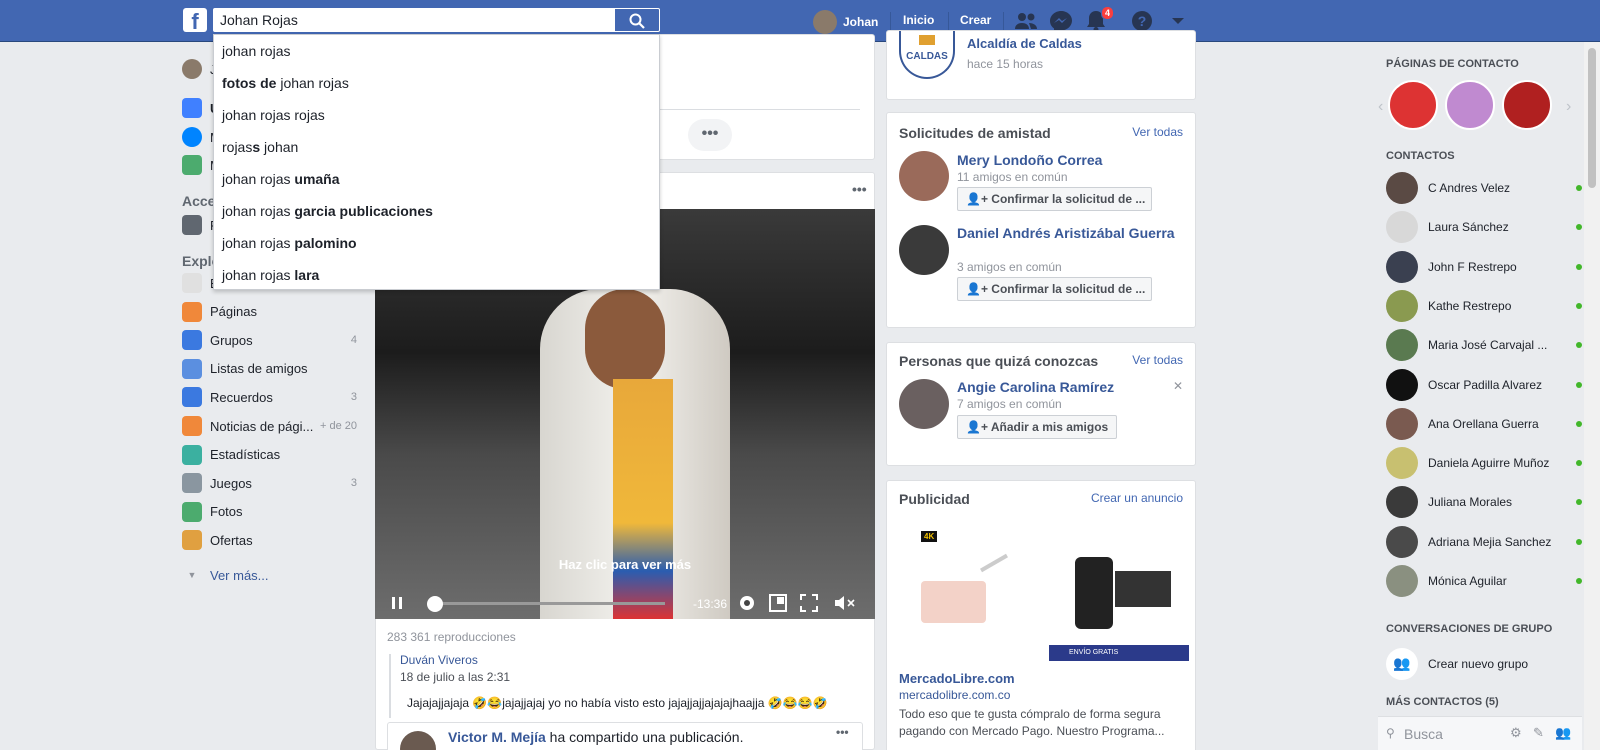  I want to click on sidebar-item-listas-de-amigos: Listas de amigos, so click(269, 369).